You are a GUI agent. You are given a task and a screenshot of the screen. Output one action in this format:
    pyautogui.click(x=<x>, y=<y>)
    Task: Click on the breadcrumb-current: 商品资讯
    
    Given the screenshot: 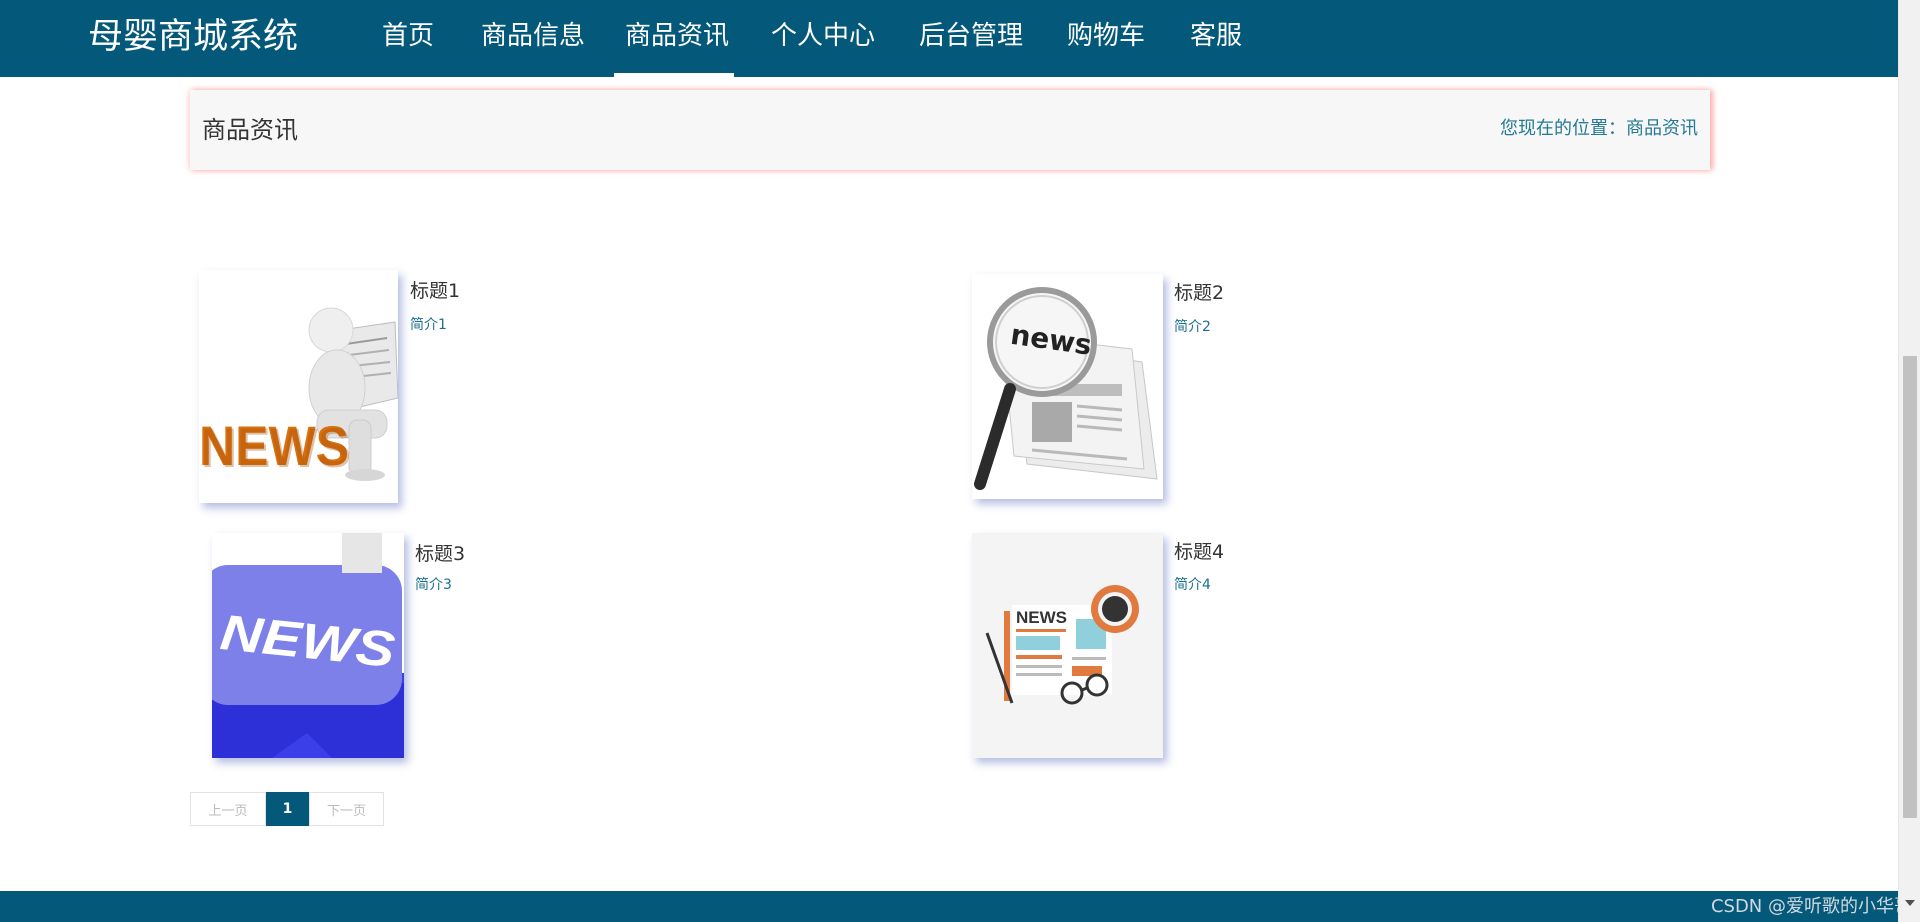 What is the action you would take?
    pyautogui.click(x=1662, y=128)
    